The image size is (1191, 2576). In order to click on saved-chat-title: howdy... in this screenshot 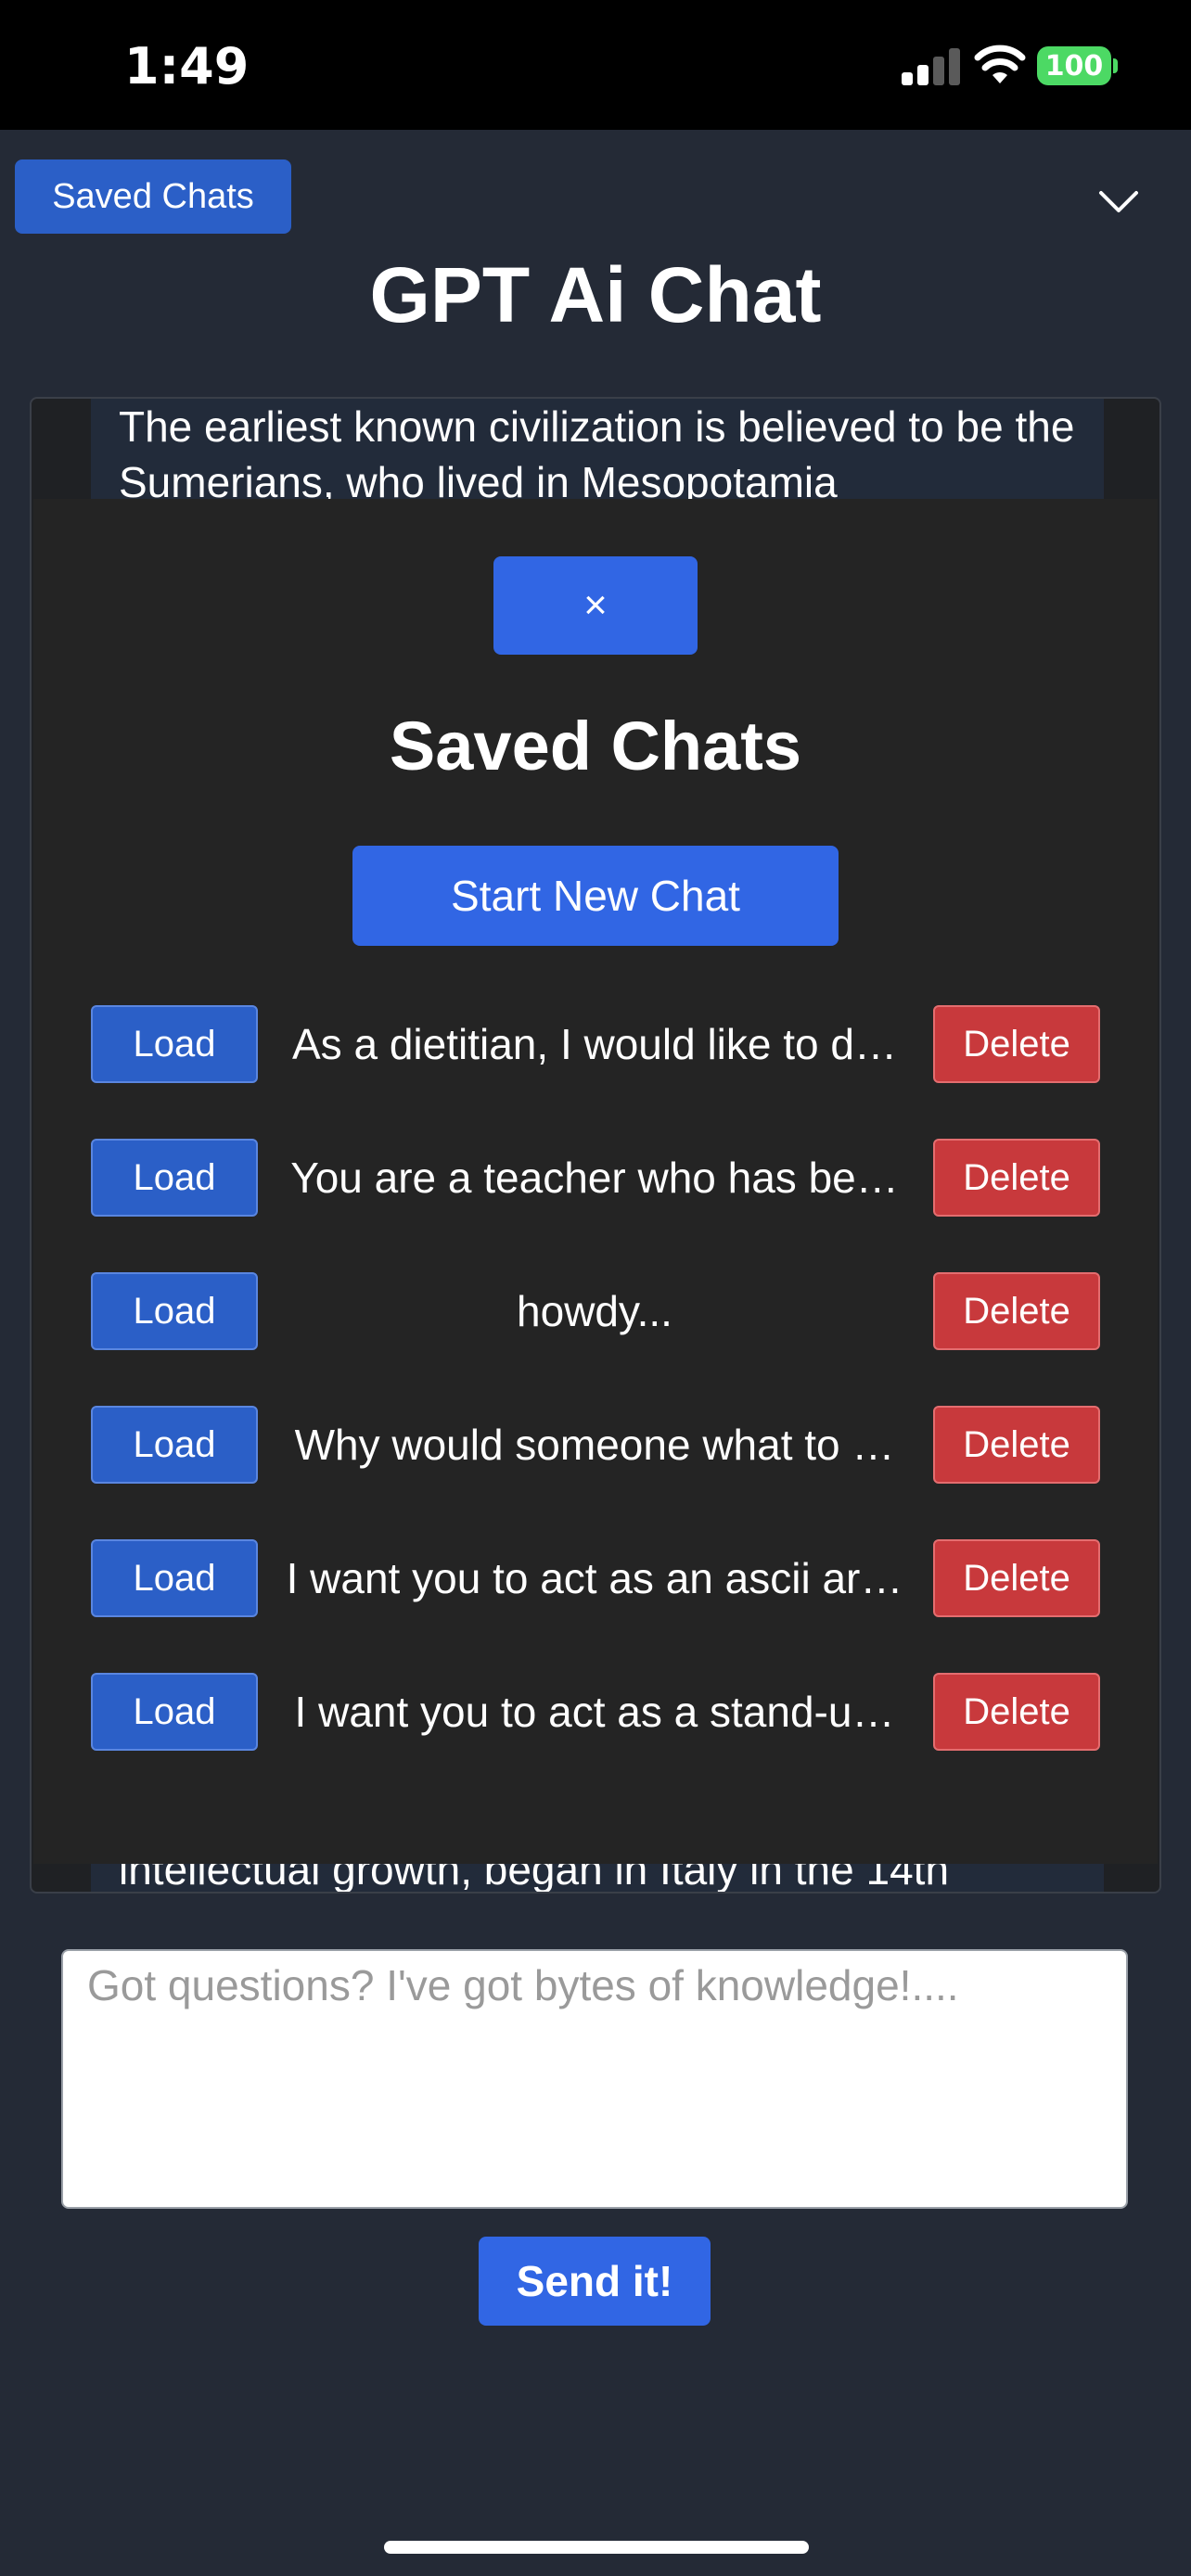, I will do `click(594, 1311)`.